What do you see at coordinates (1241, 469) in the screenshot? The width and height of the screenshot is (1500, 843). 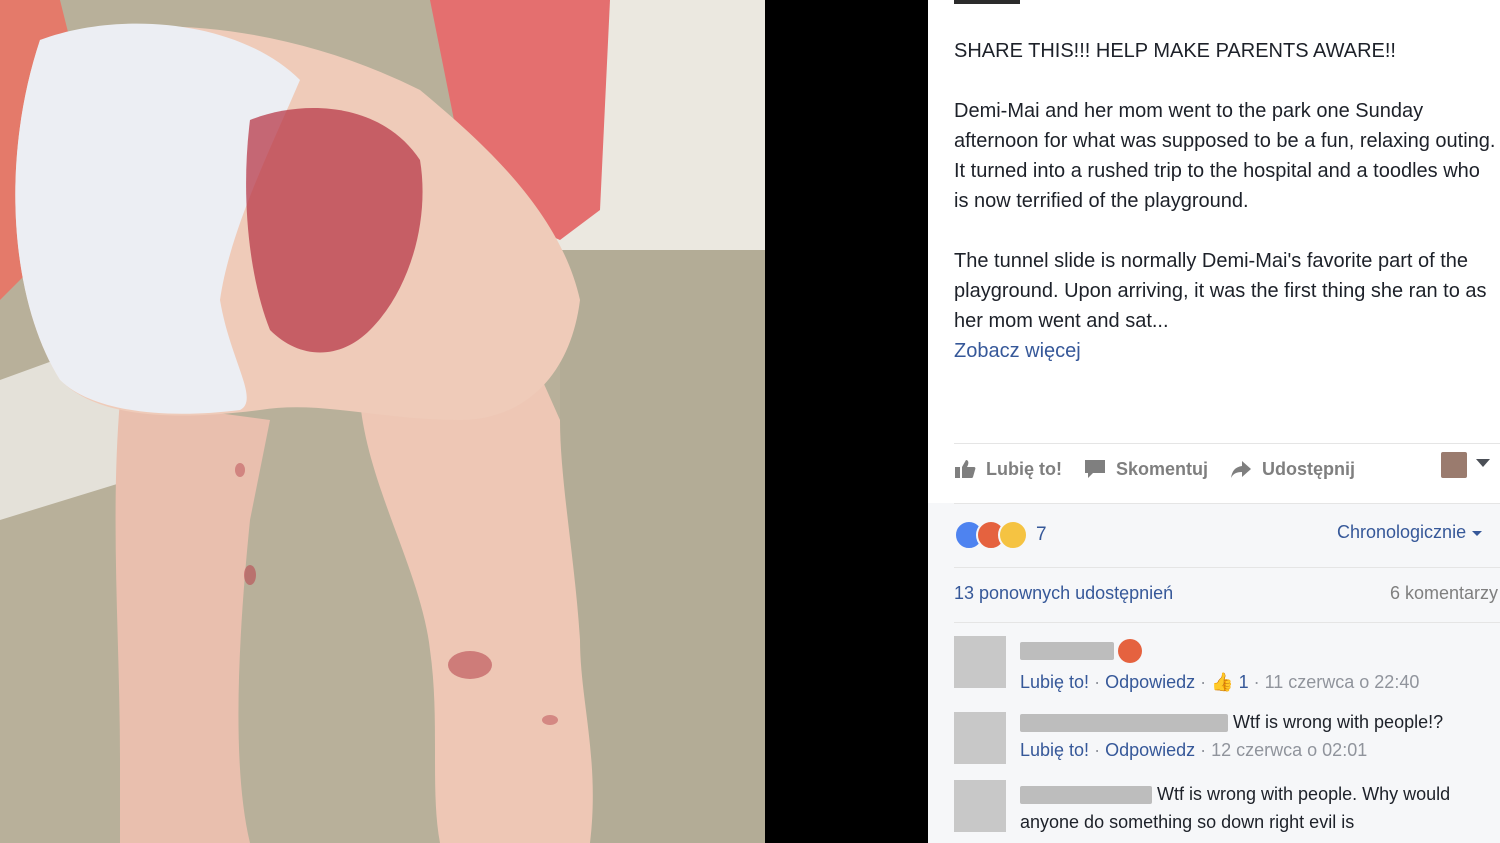 I see `share-arrow-icon` at bounding box center [1241, 469].